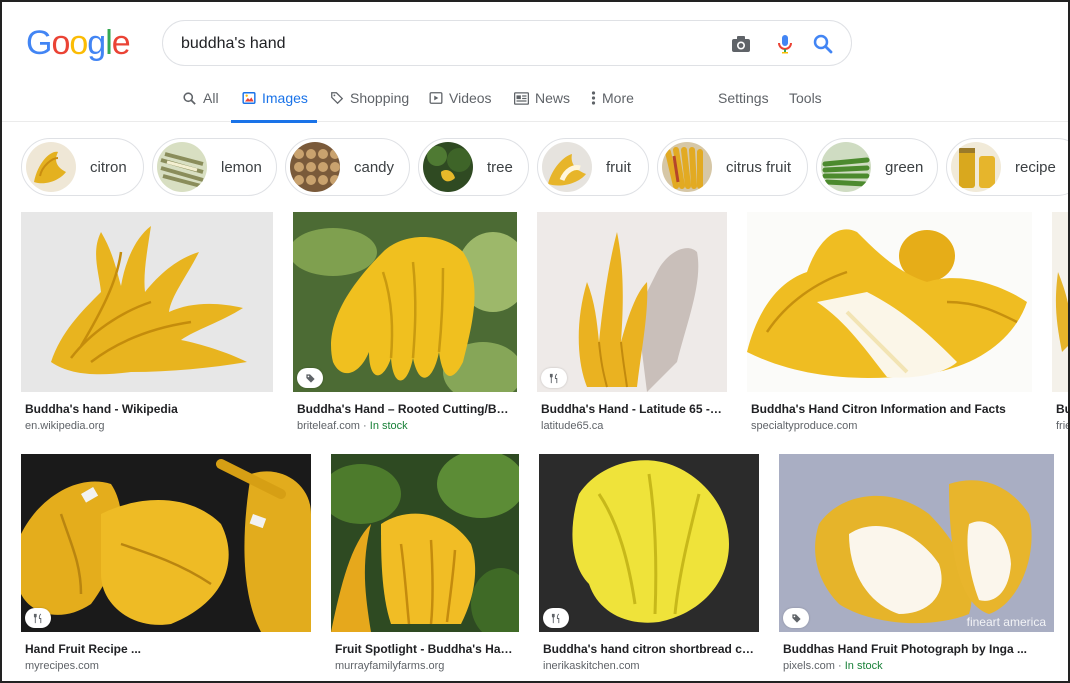 The height and width of the screenshot is (683, 1070). What do you see at coordinates (804, 426) in the screenshot?
I see `result-source: specialtyproduce.com` at bounding box center [804, 426].